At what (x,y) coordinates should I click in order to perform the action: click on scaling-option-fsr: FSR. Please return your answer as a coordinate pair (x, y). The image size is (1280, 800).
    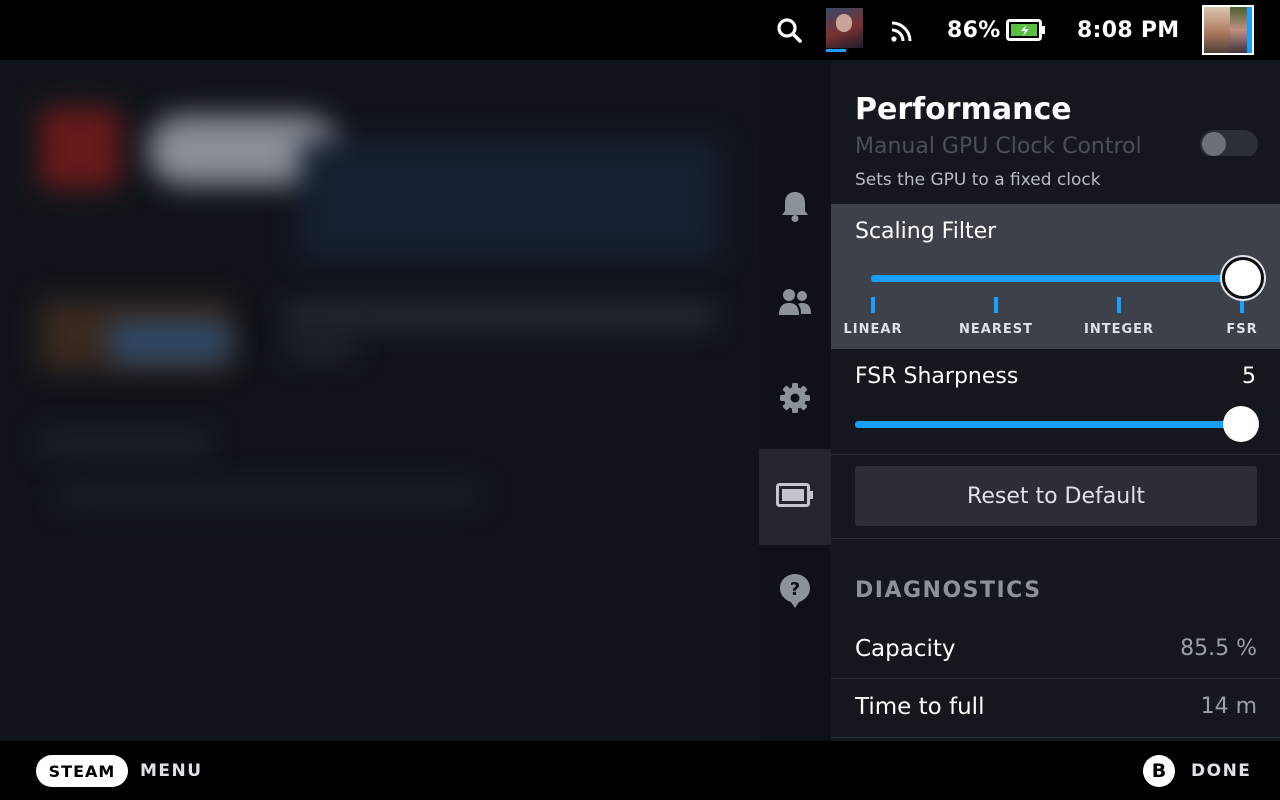
    Looking at the image, I should click on (1236, 329).